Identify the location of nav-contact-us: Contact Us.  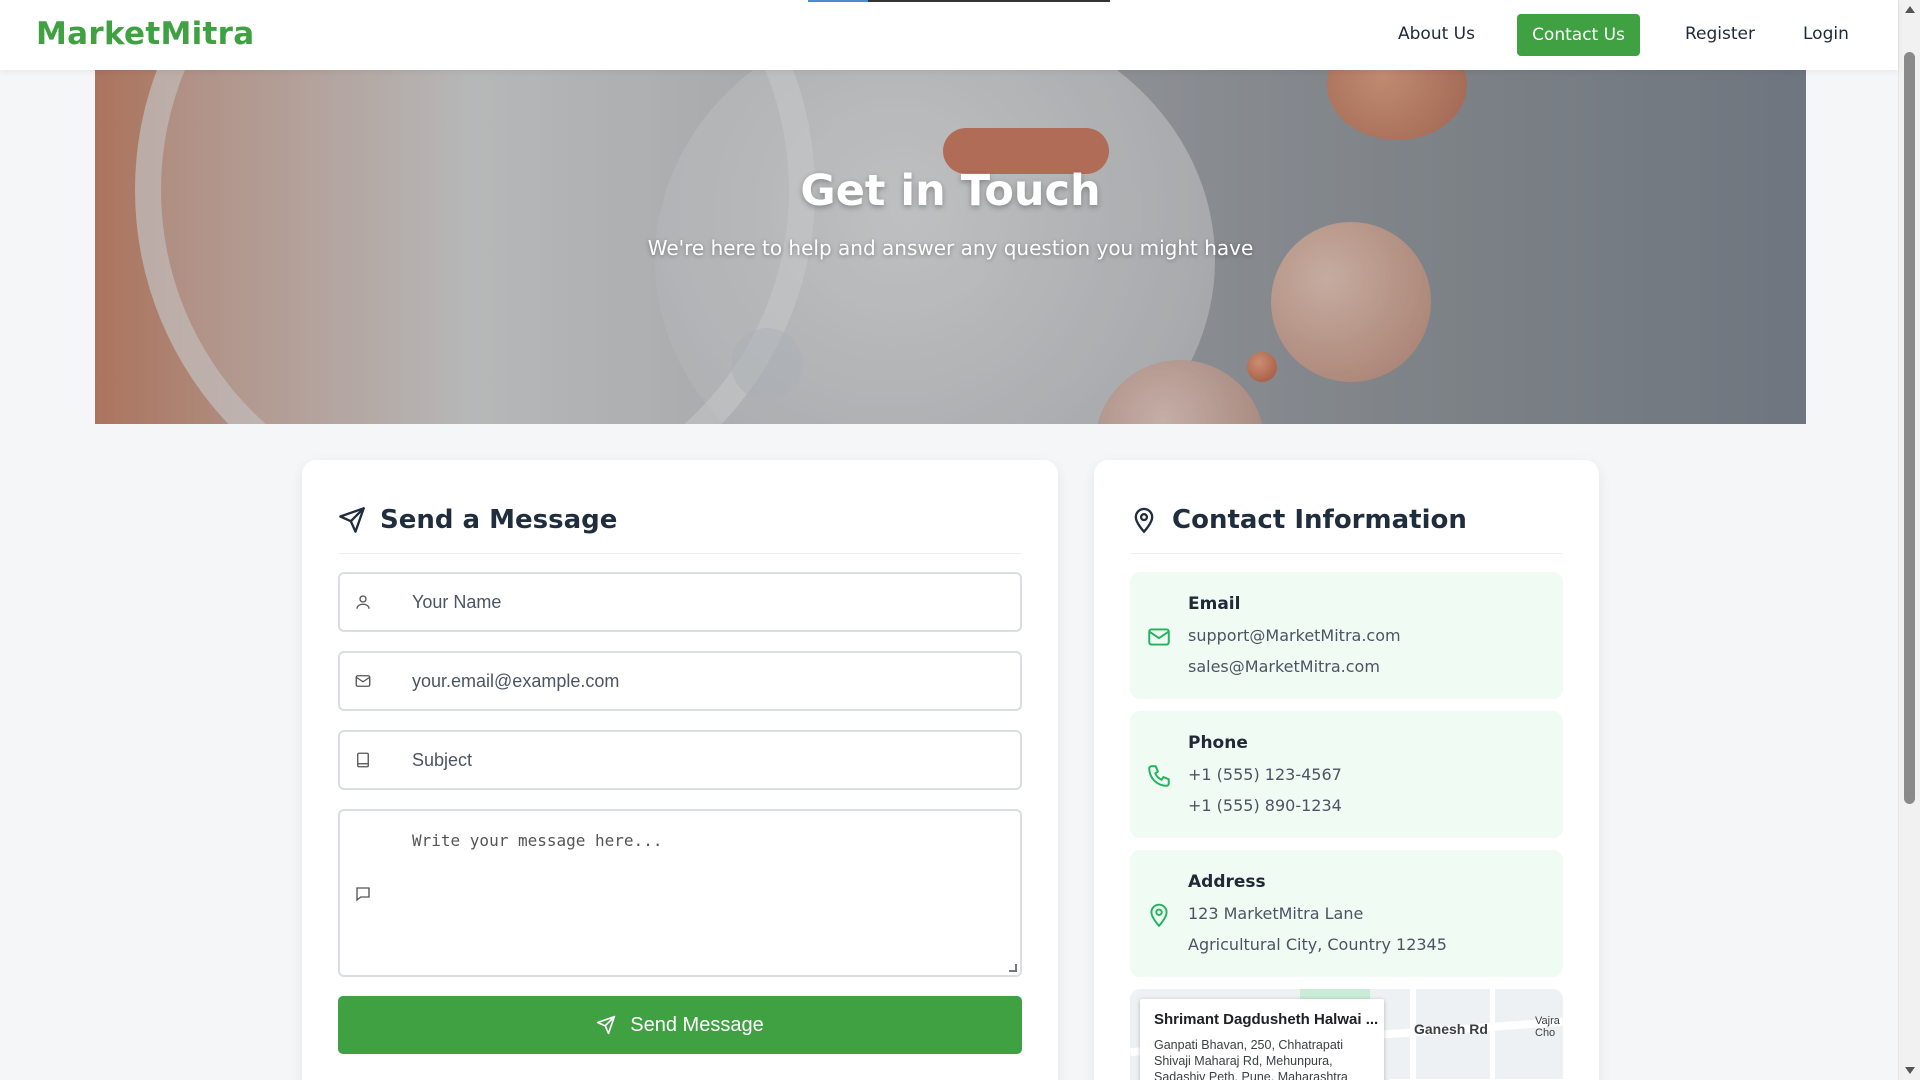
(1578, 35).